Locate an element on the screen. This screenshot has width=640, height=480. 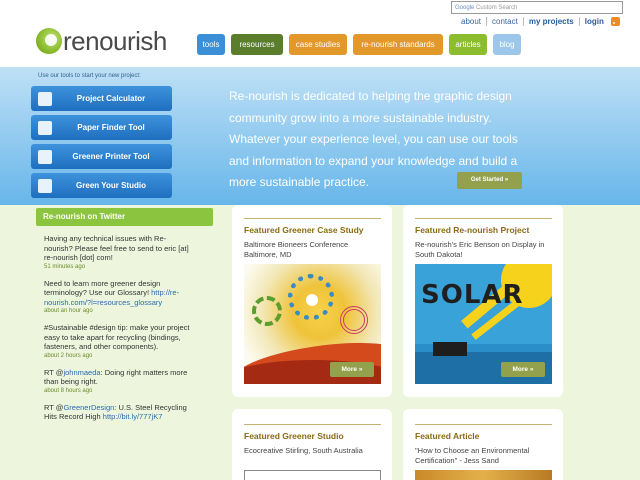
case-study-more-button: More » is located at coordinates (352, 369).